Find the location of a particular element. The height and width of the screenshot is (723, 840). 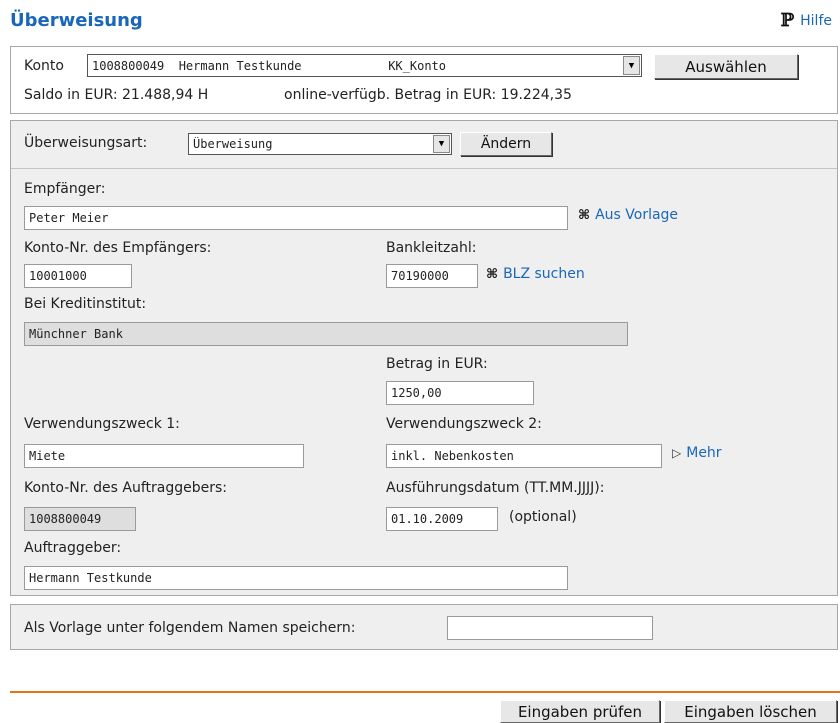

bank-code-label: Bankleitzahl: is located at coordinates (431, 248).